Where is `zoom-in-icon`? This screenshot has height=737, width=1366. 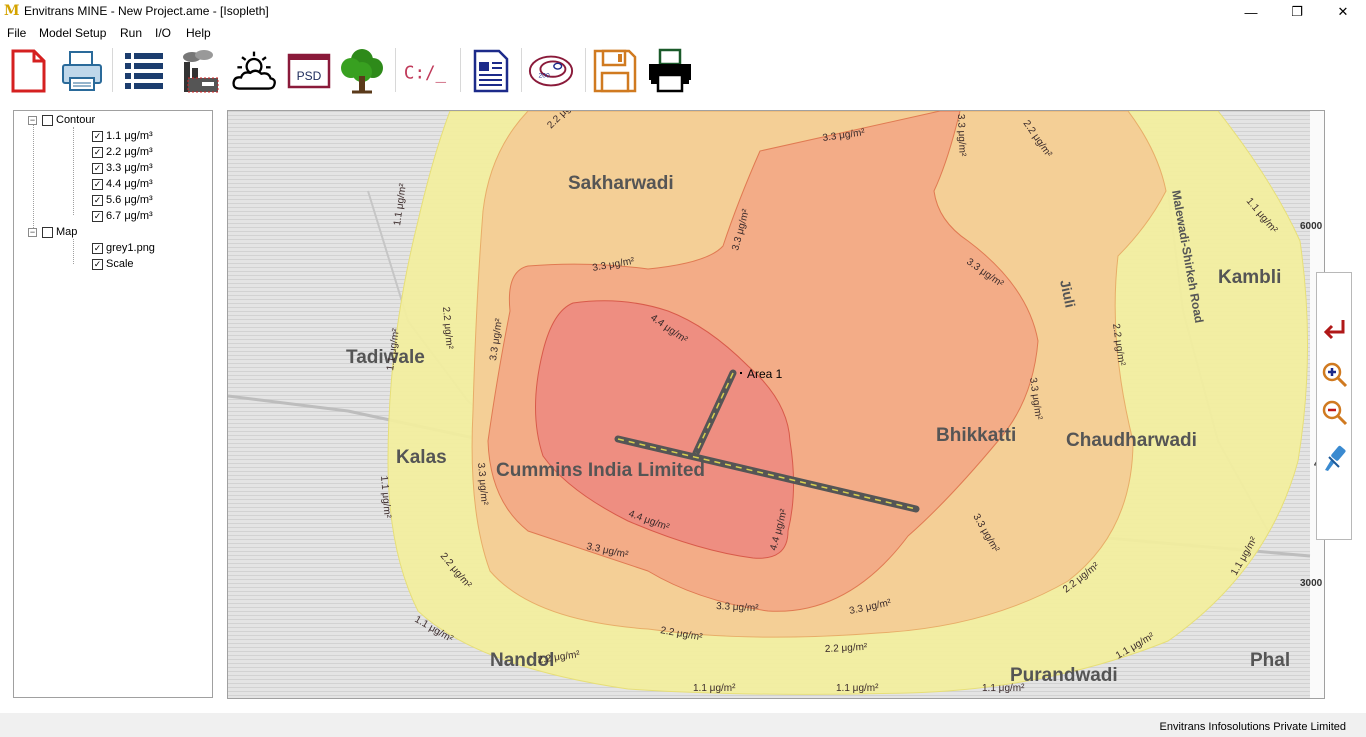
zoom-in-icon is located at coordinates (1335, 375).